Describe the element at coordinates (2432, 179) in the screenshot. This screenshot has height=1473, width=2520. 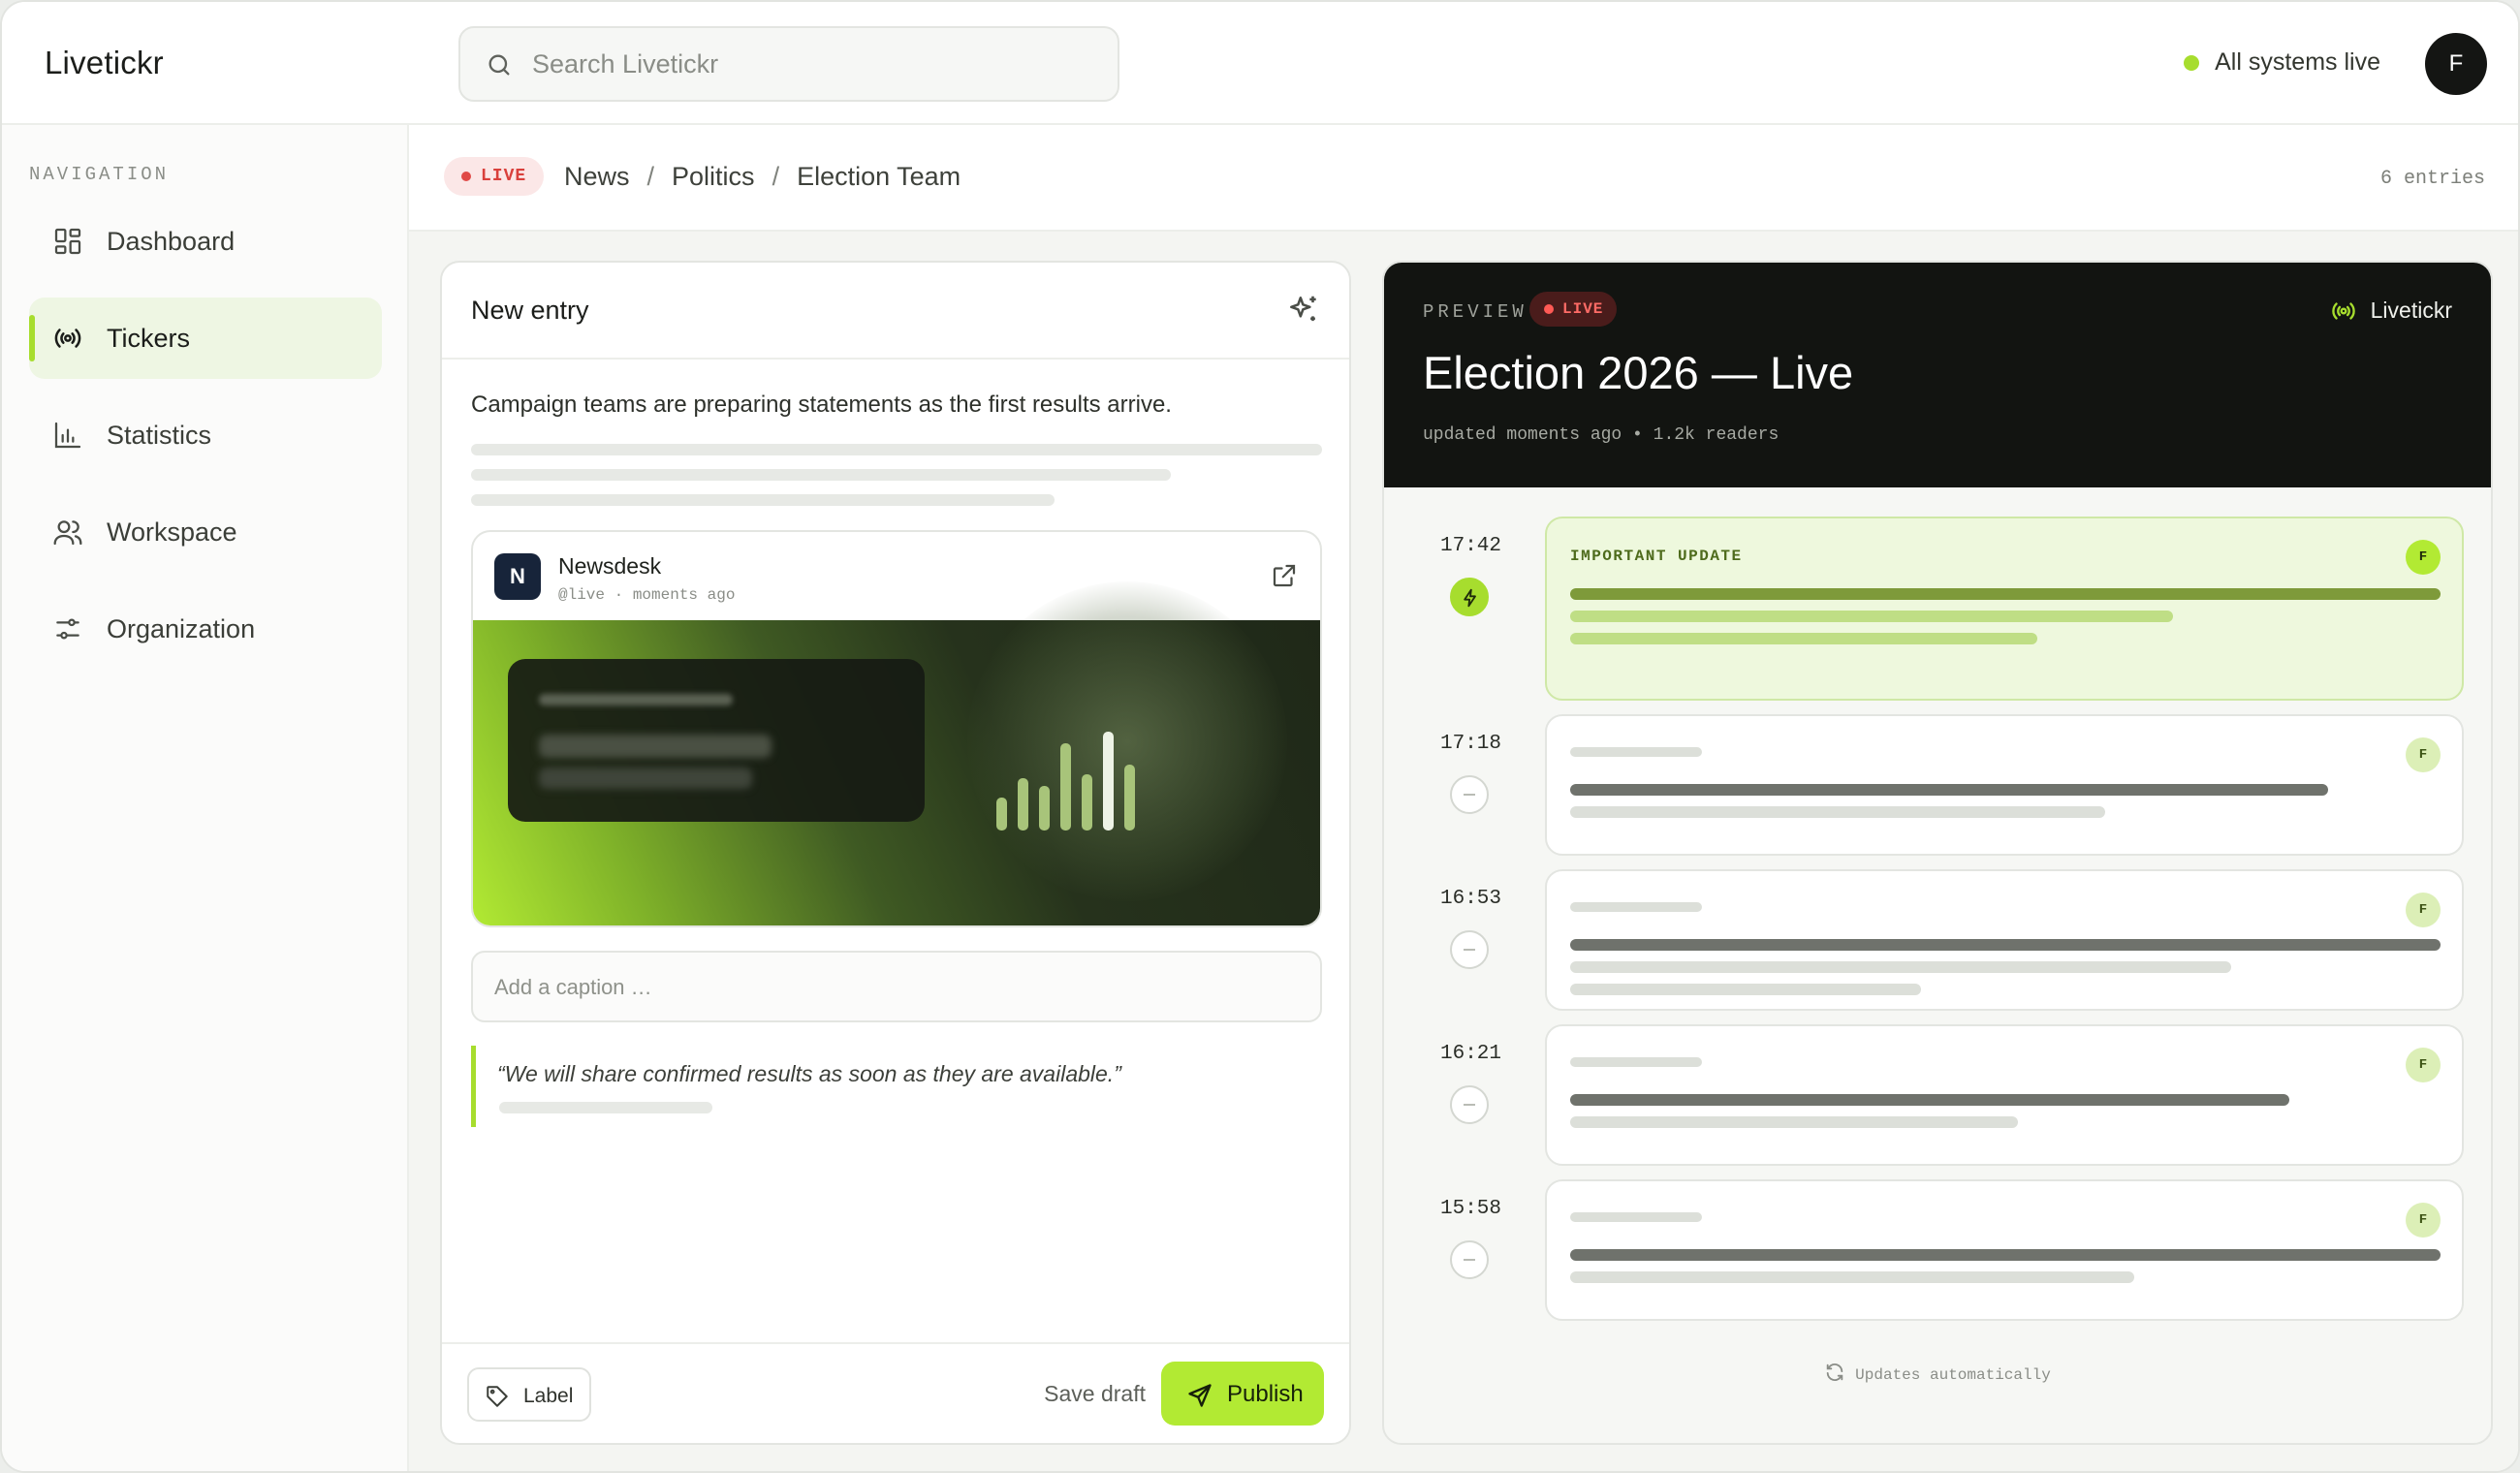
I see `entry-count: 6 entries` at that location.